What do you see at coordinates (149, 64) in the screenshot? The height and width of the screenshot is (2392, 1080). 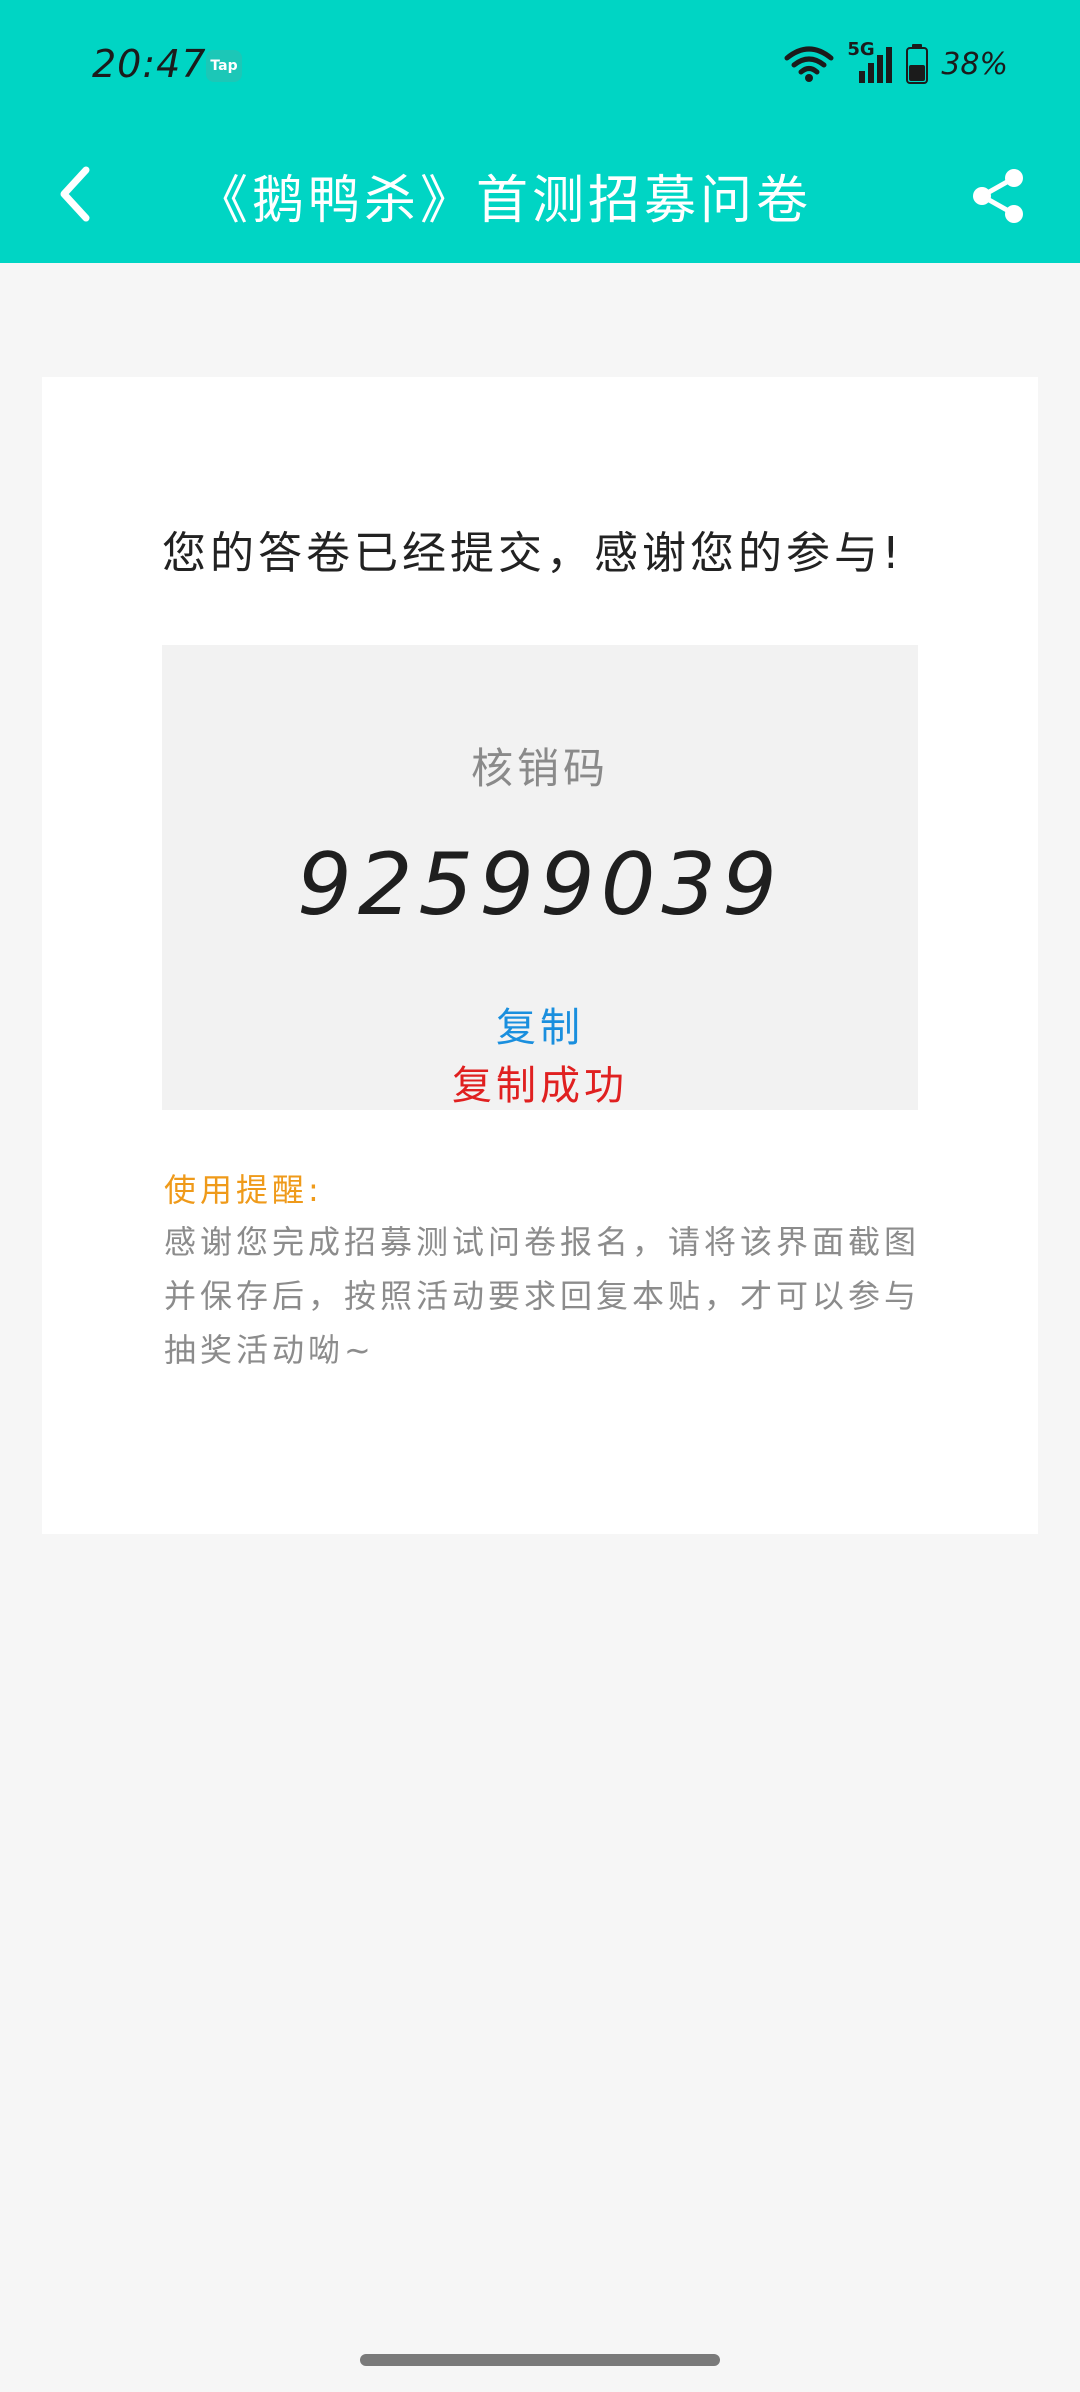 I see `status-time: 20:47` at bounding box center [149, 64].